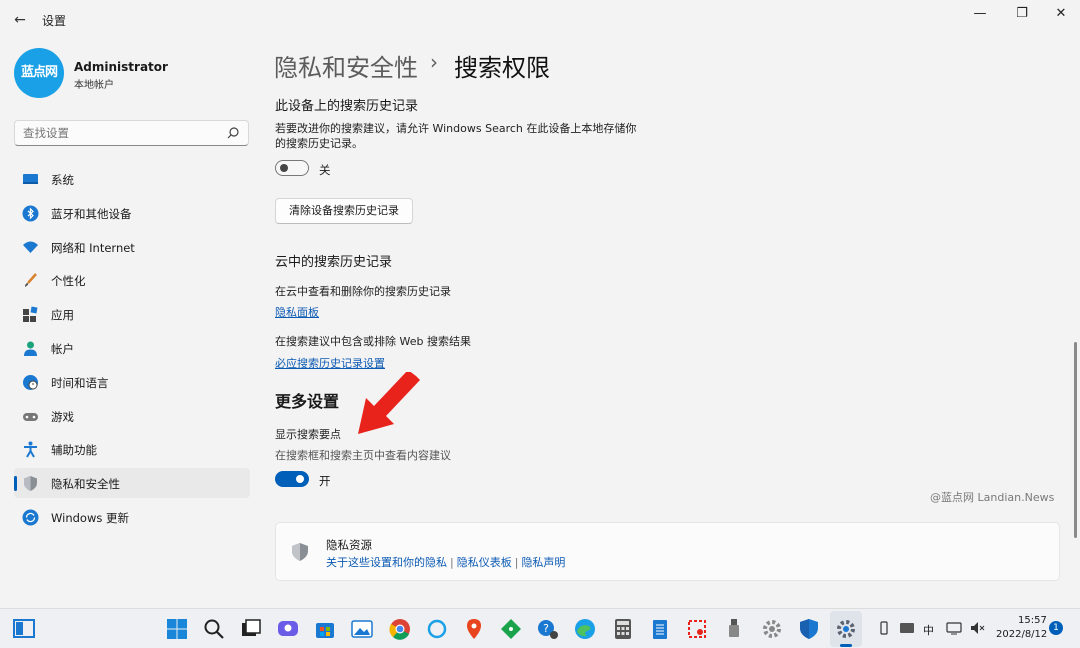 This screenshot has width=1080, height=648. What do you see at coordinates (809, 629) in the screenshot?
I see `defender-icon` at bounding box center [809, 629].